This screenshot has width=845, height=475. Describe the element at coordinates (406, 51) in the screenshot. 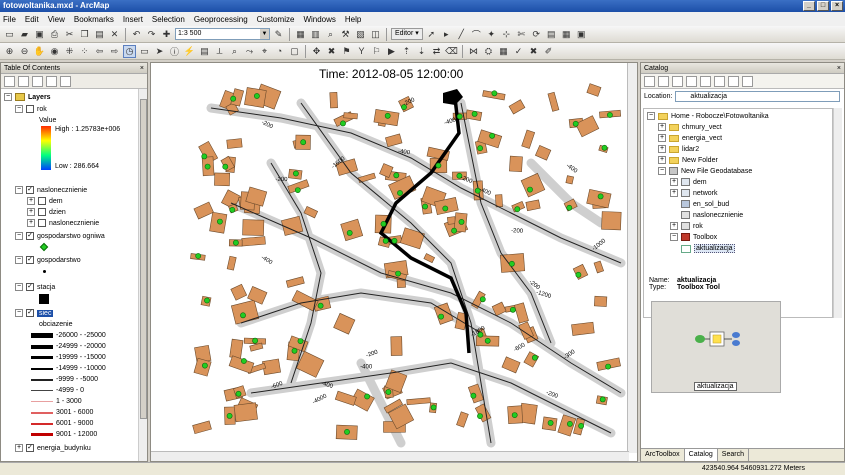

I see `upstream-icon: ⇡` at that location.